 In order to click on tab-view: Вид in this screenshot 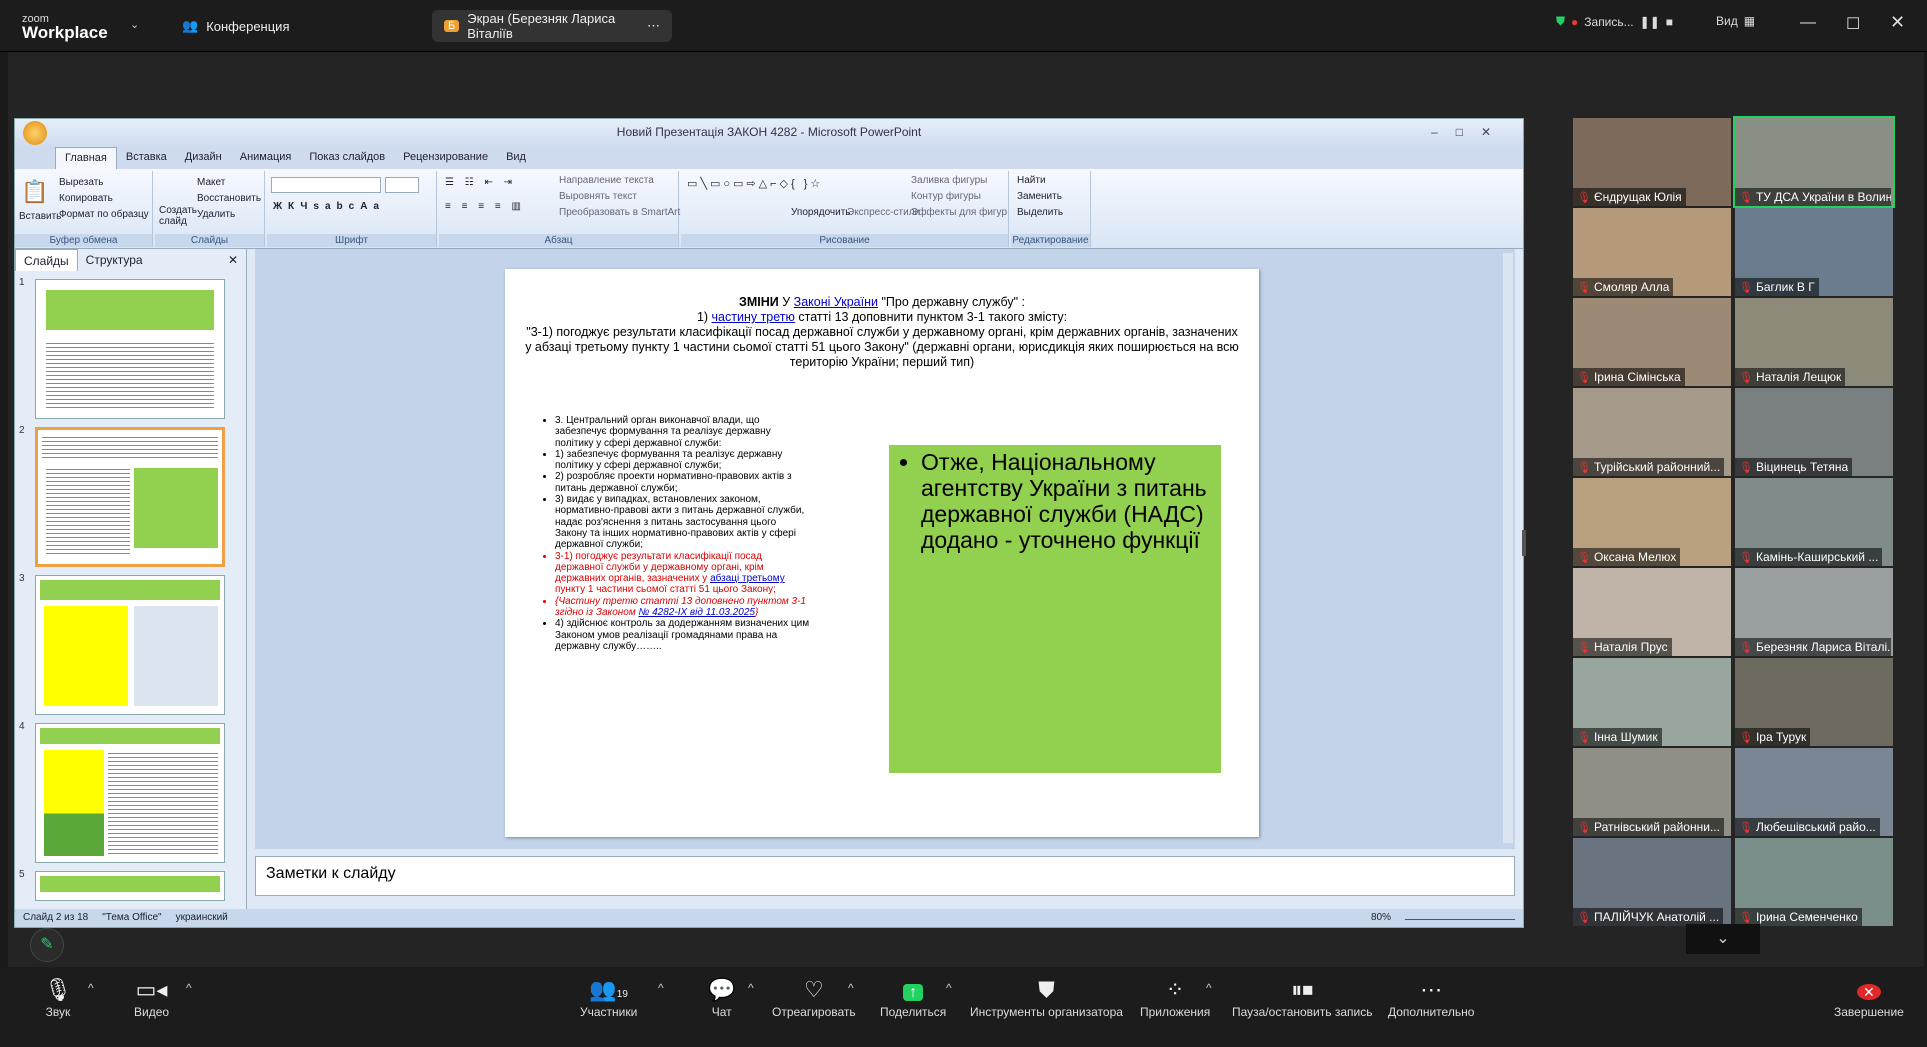, I will do `click(516, 158)`.